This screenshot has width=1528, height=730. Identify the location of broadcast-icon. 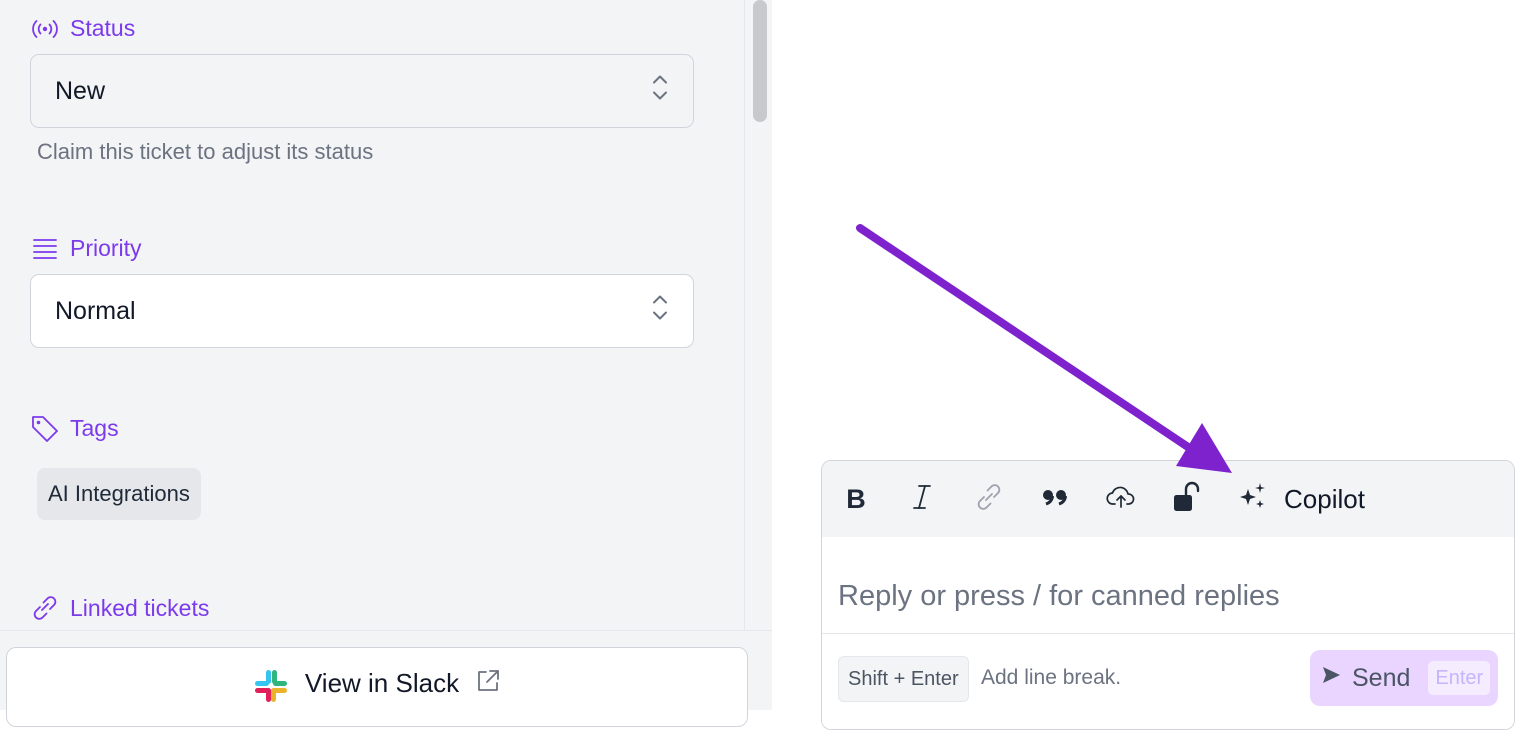
(45, 29).